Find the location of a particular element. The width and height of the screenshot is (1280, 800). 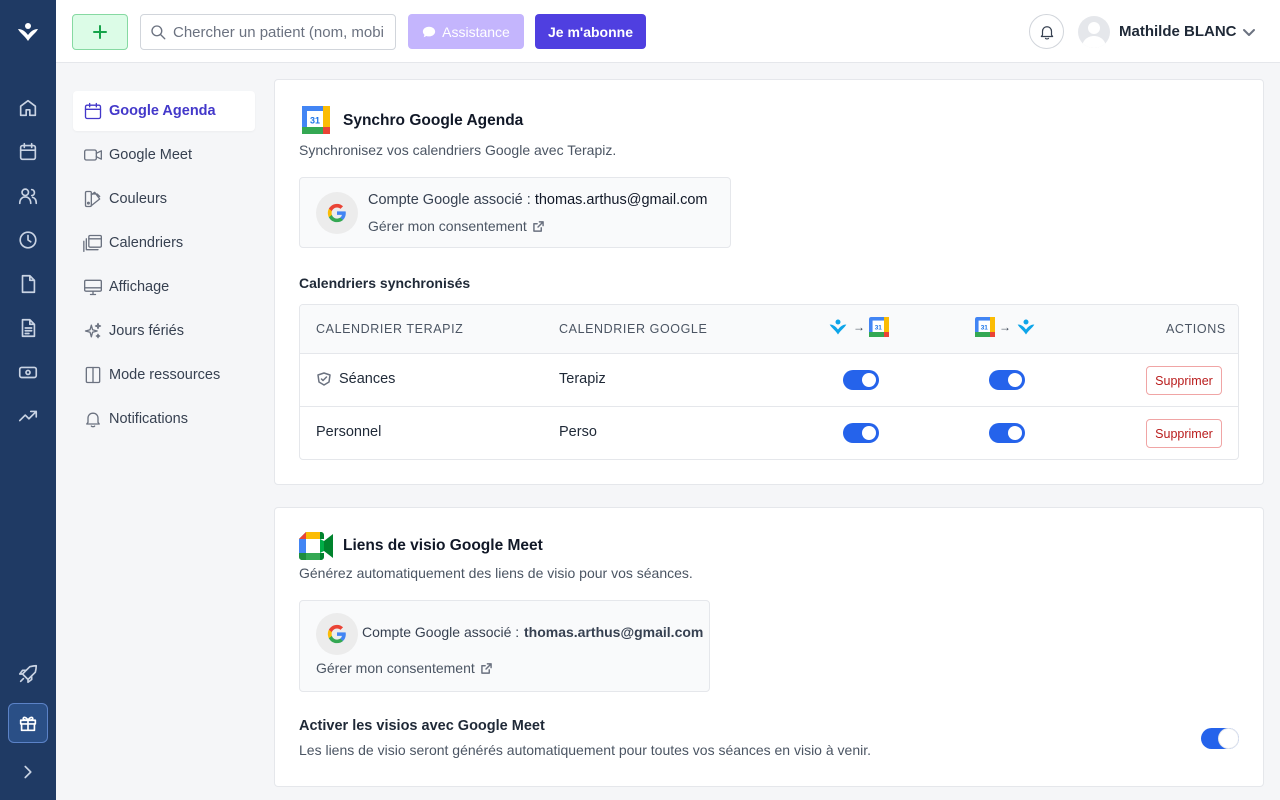

meet-consent-link: Gérer mon consentement is located at coordinates (404, 668).